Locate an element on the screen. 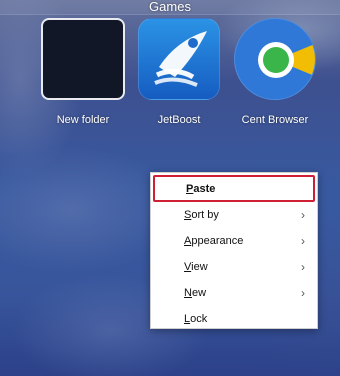 The image size is (340, 376). app-new-folder: New folder is located at coordinates (83, 72).